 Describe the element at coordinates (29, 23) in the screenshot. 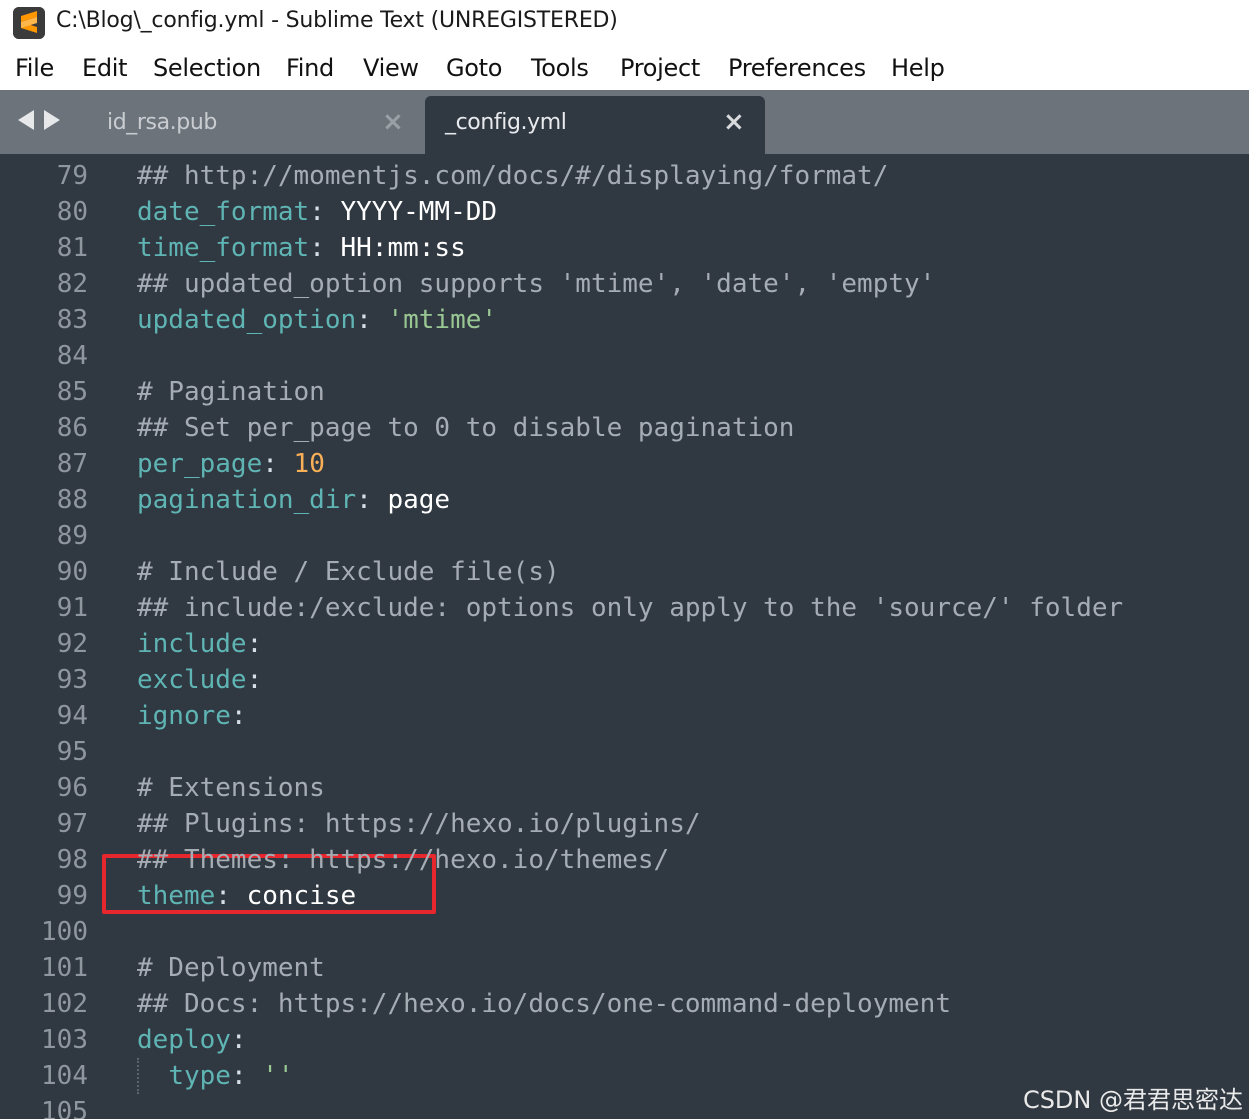

I see `sublime-text-icon` at that location.